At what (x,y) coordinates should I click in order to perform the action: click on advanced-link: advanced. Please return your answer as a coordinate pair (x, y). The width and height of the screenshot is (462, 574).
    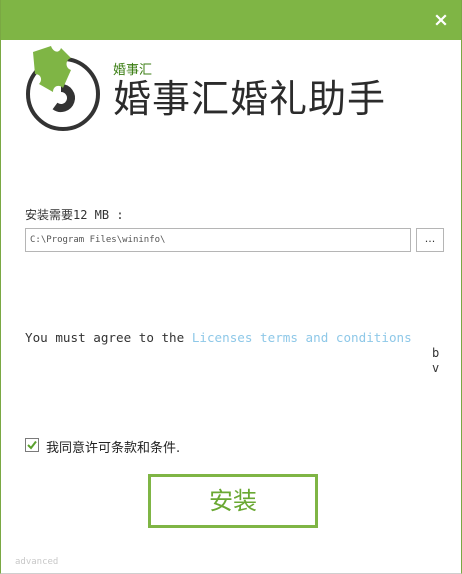
    Looking at the image, I should click on (36, 562).